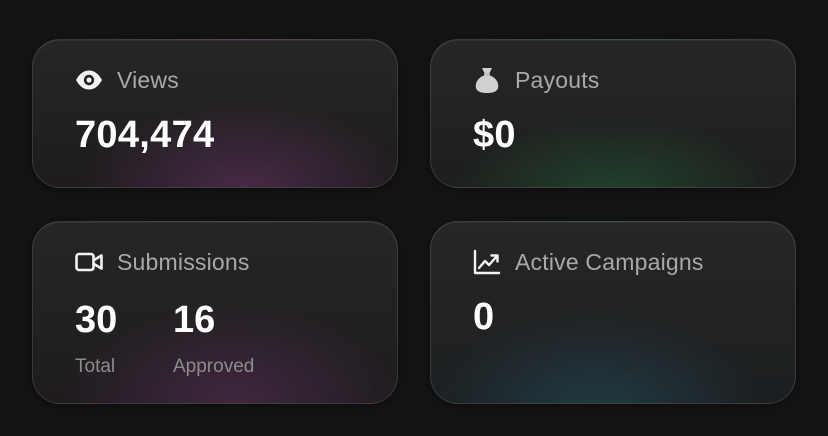  What do you see at coordinates (484, 317) in the screenshot?
I see `active-campaigns-value: 0` at bounding box center [484, 317].